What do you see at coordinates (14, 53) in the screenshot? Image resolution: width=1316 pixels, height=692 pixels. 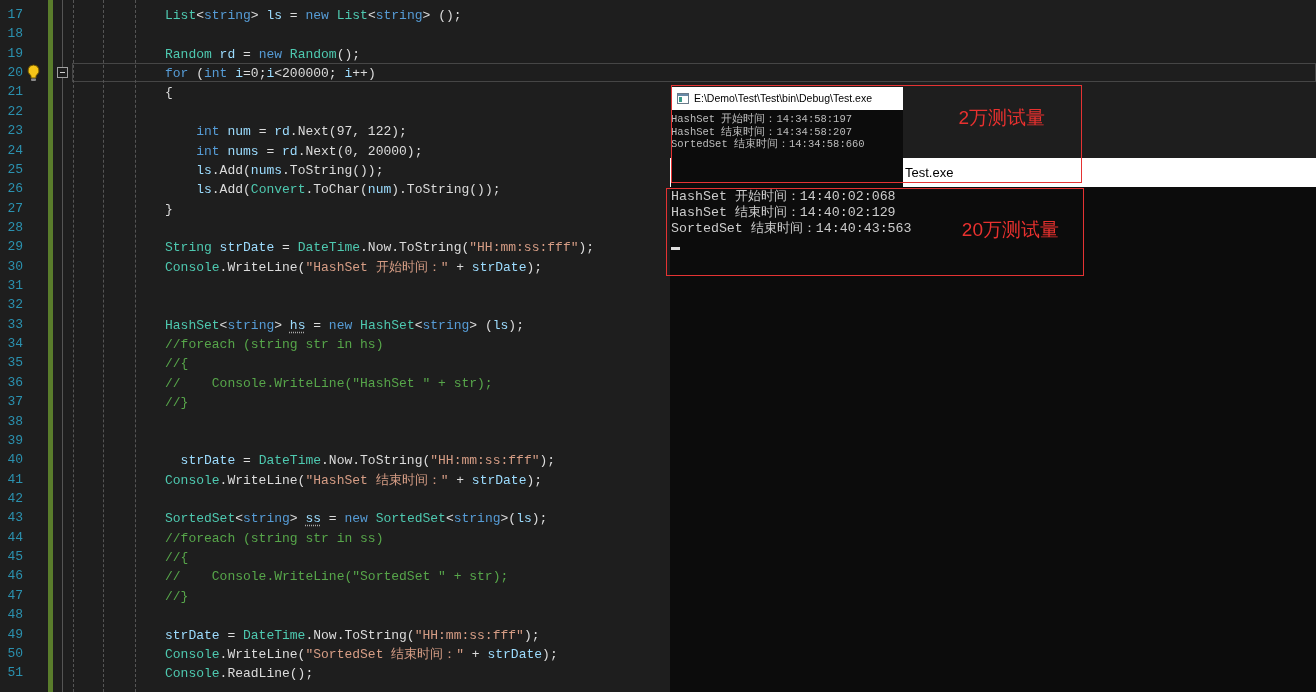 I see `line-number: 19` at bounding box center [14, 53].